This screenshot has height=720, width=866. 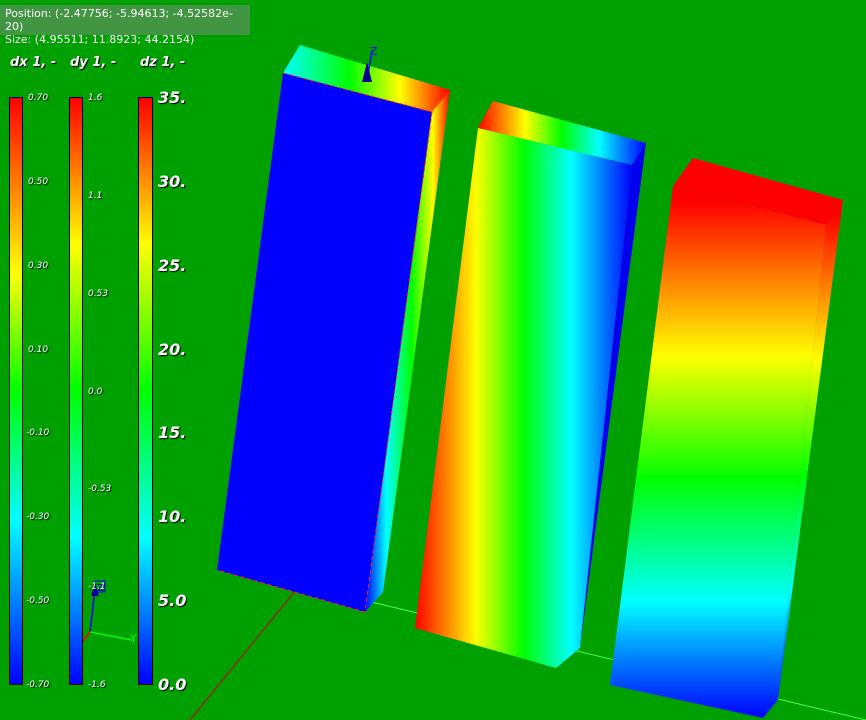 I want to click on colorbar-dx-tick: -0.10, so click(x=38, y=433).